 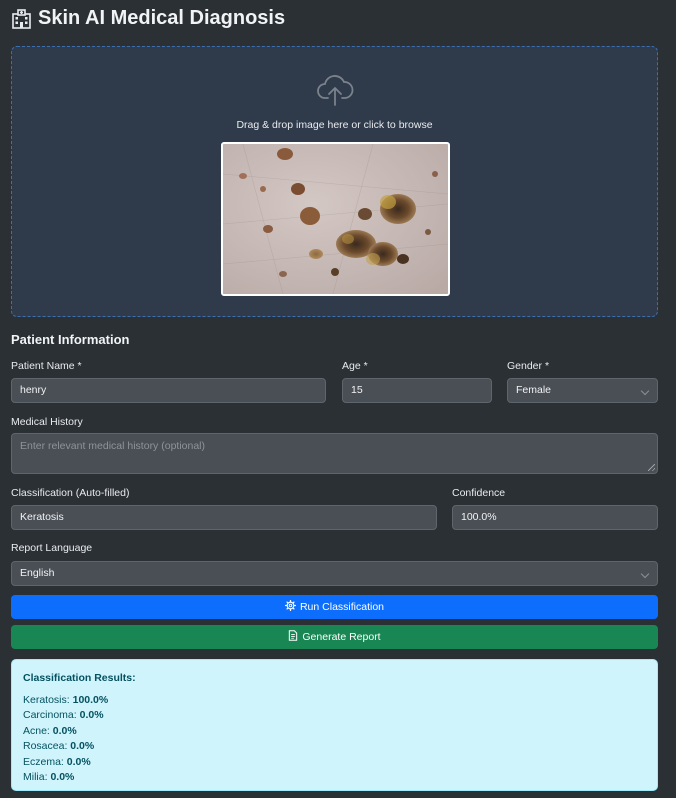 I want to click on result-row: Acne: 0.0%, so click(x=334, y=731).